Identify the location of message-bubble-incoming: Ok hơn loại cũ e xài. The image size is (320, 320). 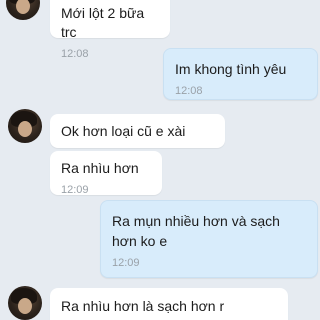
(137, 131).